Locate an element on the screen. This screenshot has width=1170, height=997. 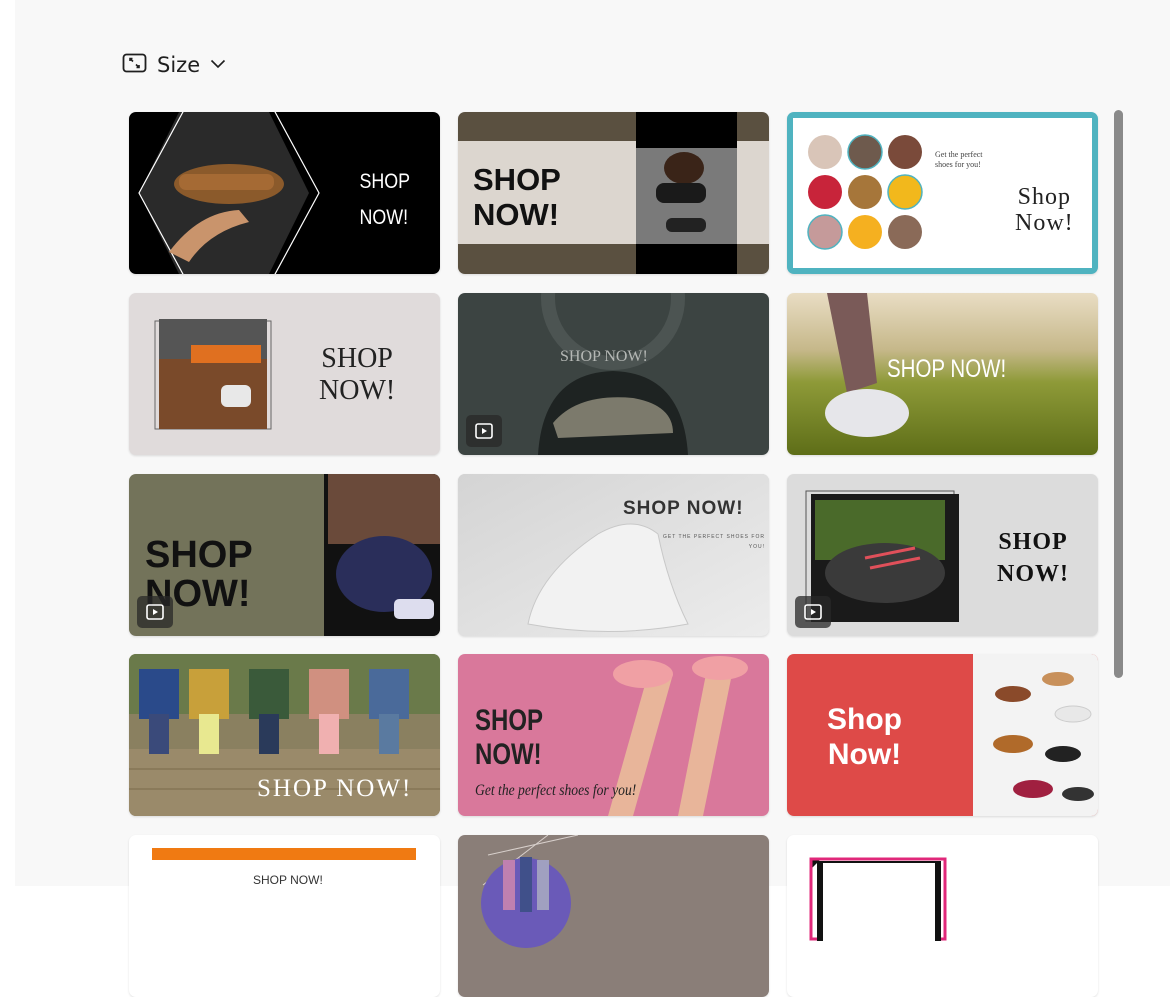
lacing-photo-image is located at coordinates (382, 555).